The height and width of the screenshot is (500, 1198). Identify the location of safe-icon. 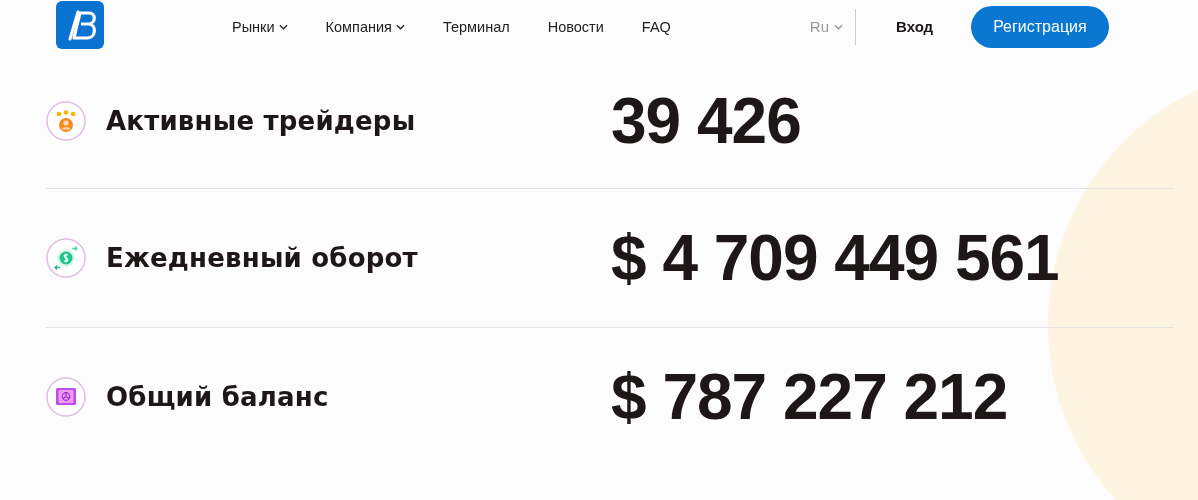
(66, 397).